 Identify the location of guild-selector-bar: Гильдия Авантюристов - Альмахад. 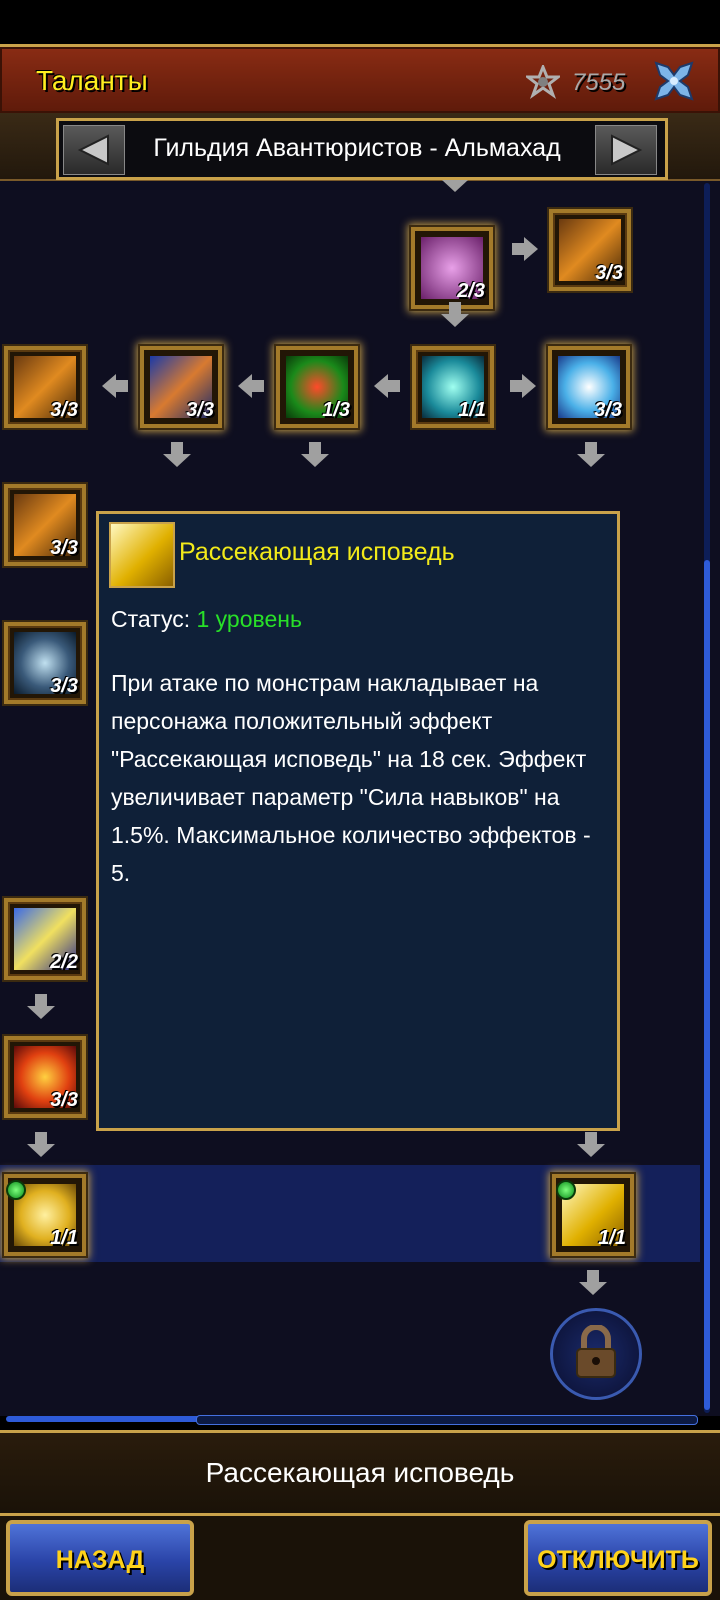
(360, 147).